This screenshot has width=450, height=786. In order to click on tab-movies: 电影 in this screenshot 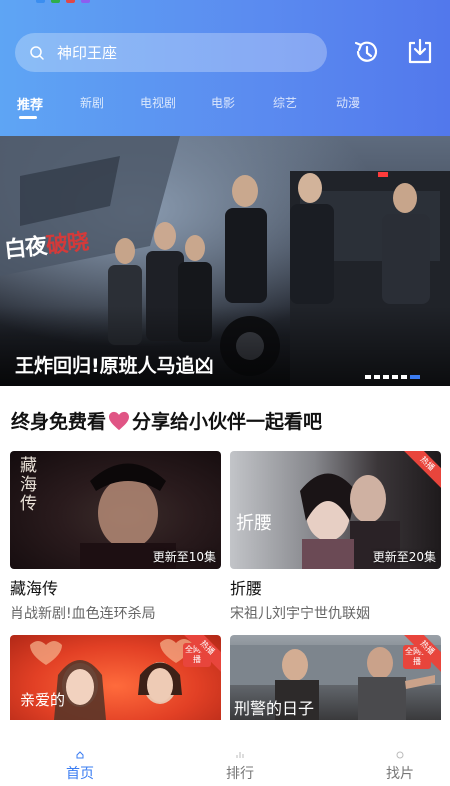, I will do `click(223, 102)`.